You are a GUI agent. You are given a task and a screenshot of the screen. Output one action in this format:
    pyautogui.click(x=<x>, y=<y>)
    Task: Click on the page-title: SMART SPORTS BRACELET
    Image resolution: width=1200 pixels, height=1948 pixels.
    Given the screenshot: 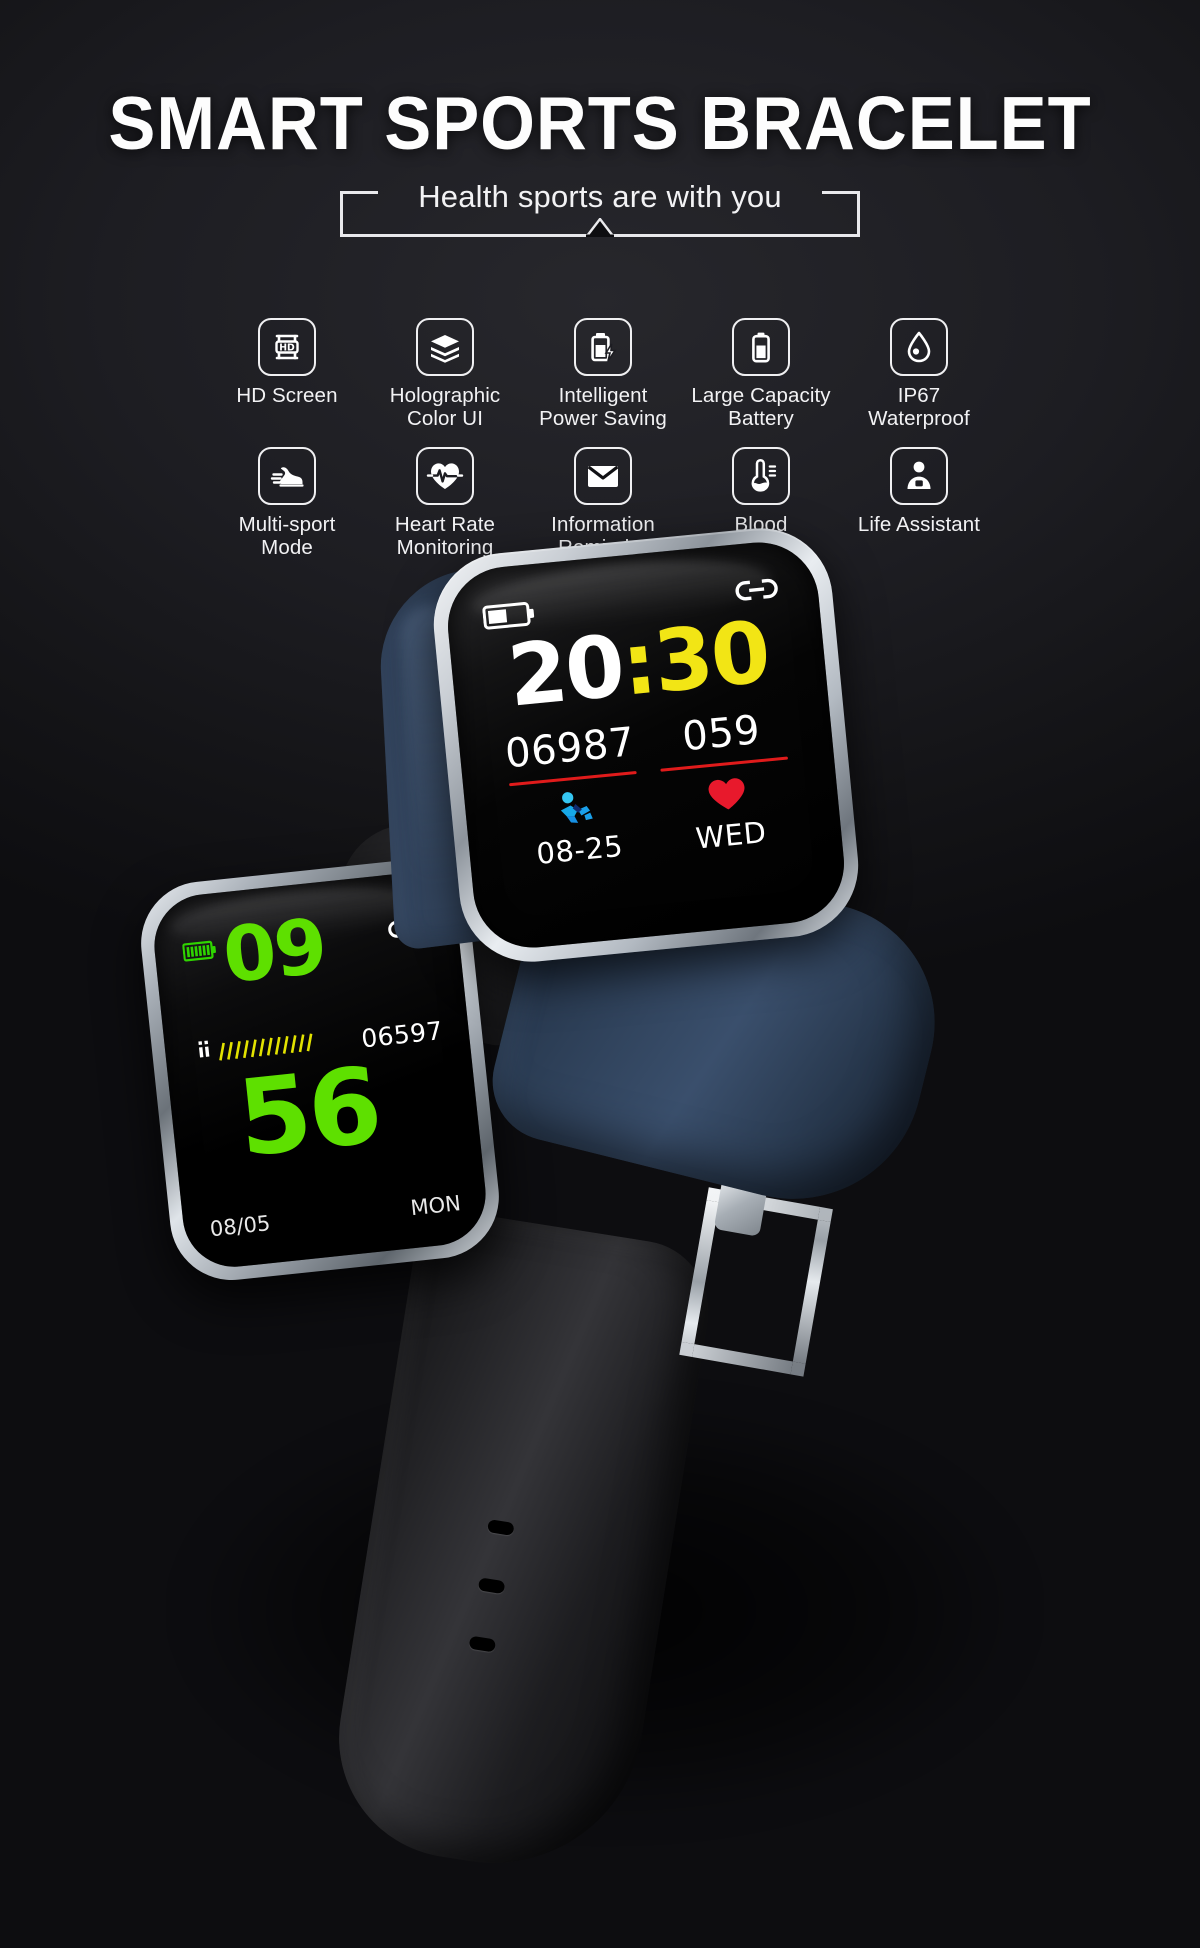 What is the action you would take?
    pyautogui.click(x=600, y=123)
    